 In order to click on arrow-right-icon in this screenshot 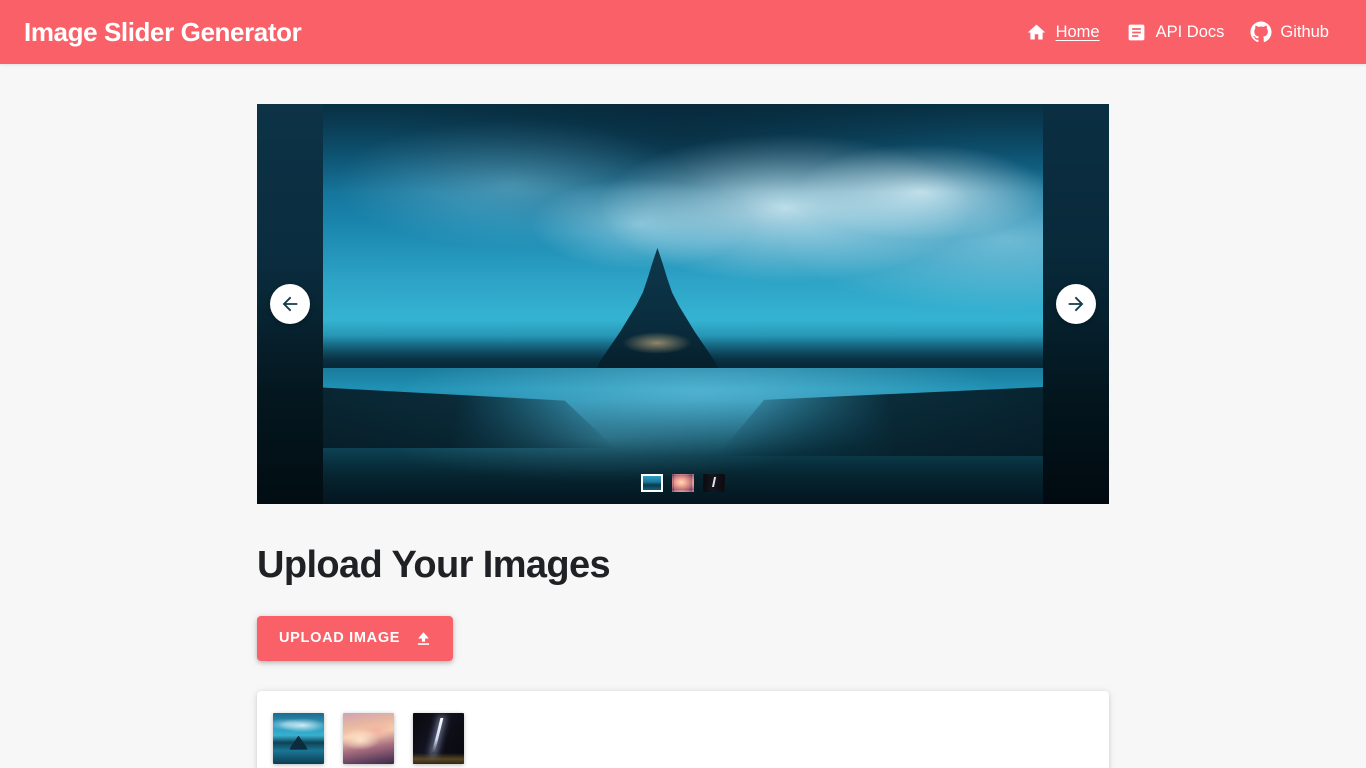, I will do `click(1076, 304)`.